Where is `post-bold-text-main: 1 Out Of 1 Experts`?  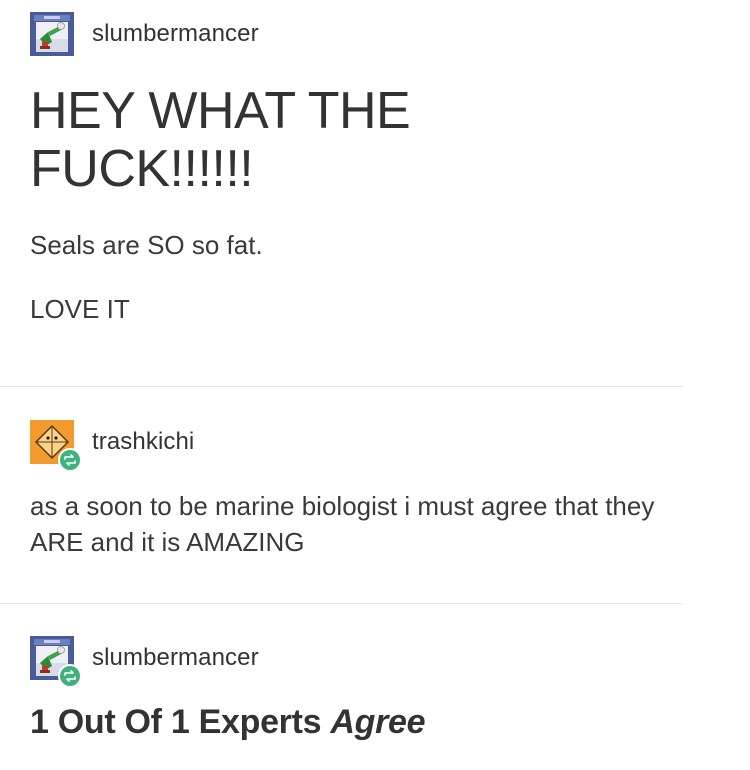 post-bold-text-main: 1 Out Of 1 Experts is located at coordinates (180, 722).